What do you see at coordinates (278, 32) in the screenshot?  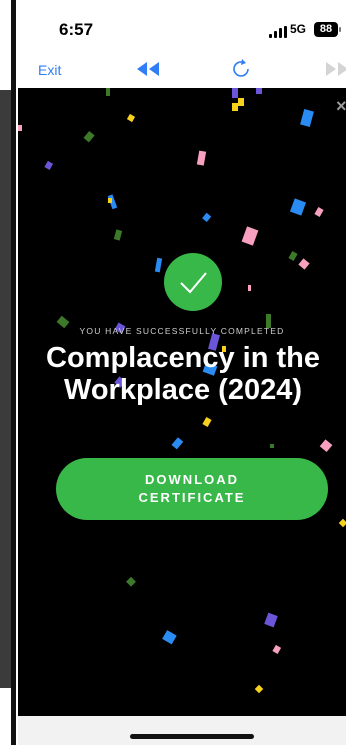 I see `signal-strength-icon` at bounding box center [278, 32].